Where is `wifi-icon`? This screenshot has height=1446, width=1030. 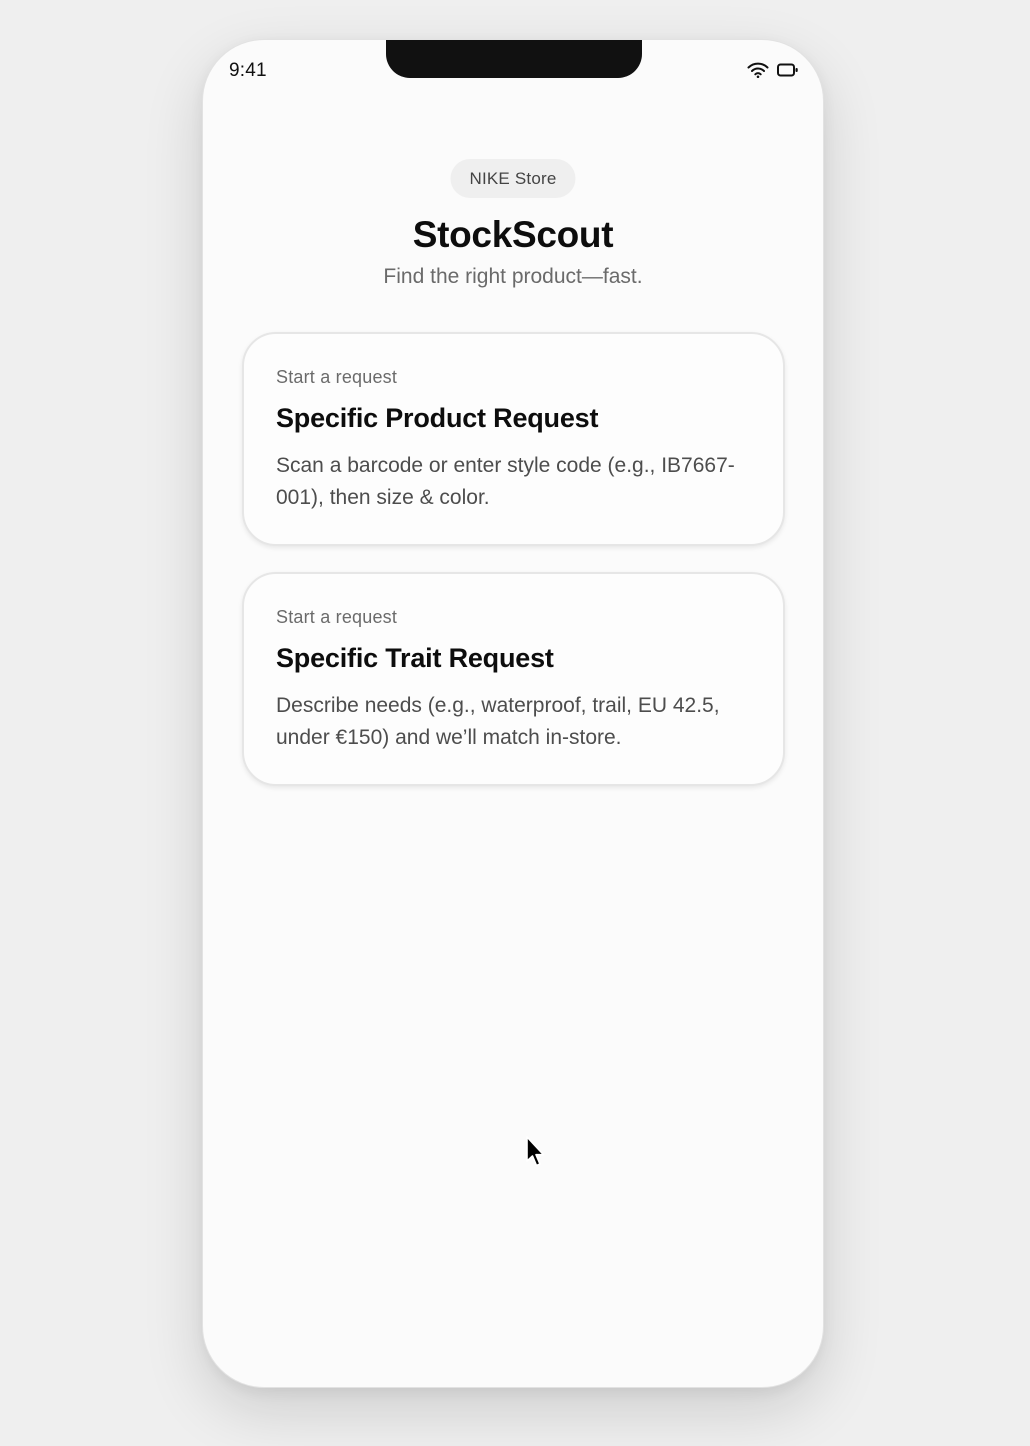 wifi-icon is located at coordinates (758, 72).